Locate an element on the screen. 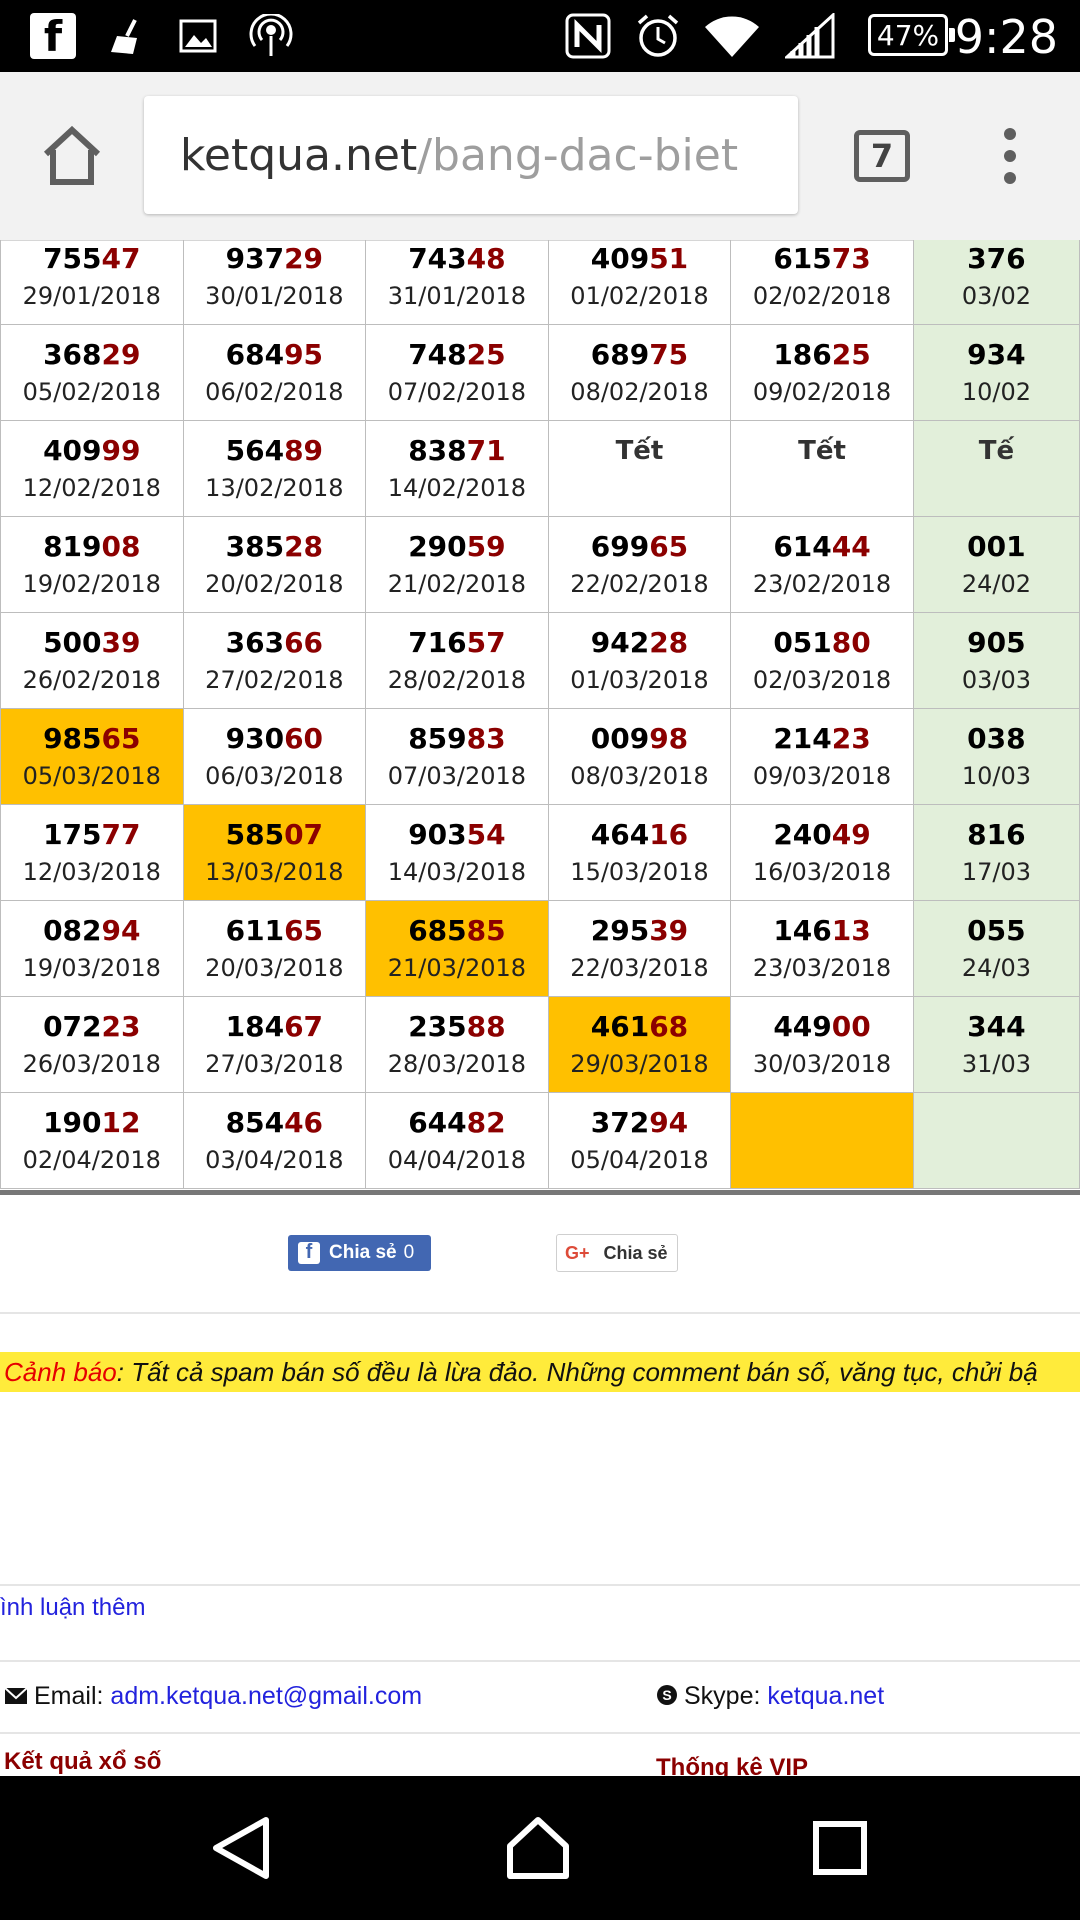  more-comments-link: ình luận thêm is located at coordinates (72, 1608).